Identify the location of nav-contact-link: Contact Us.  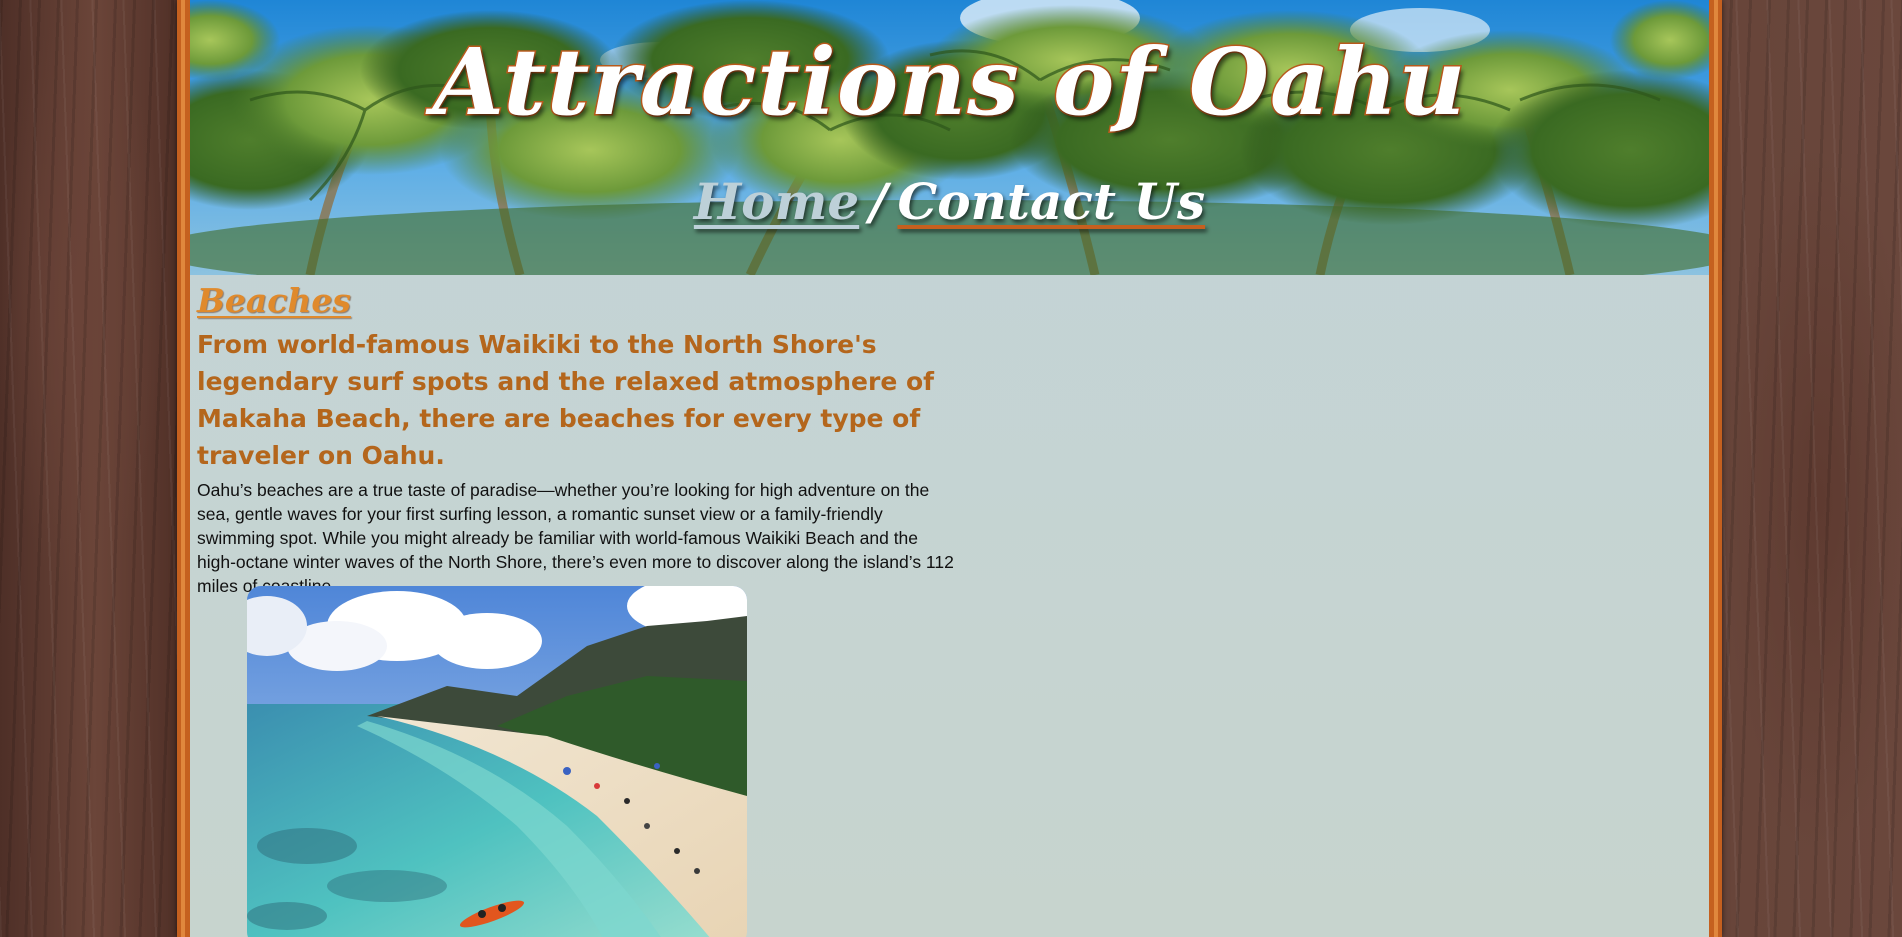
(1051, 201).